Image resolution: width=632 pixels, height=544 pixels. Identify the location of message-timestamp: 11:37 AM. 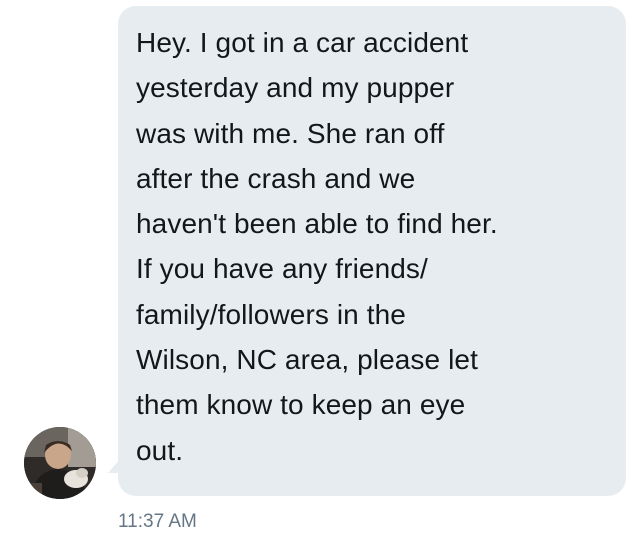
(157, 521).